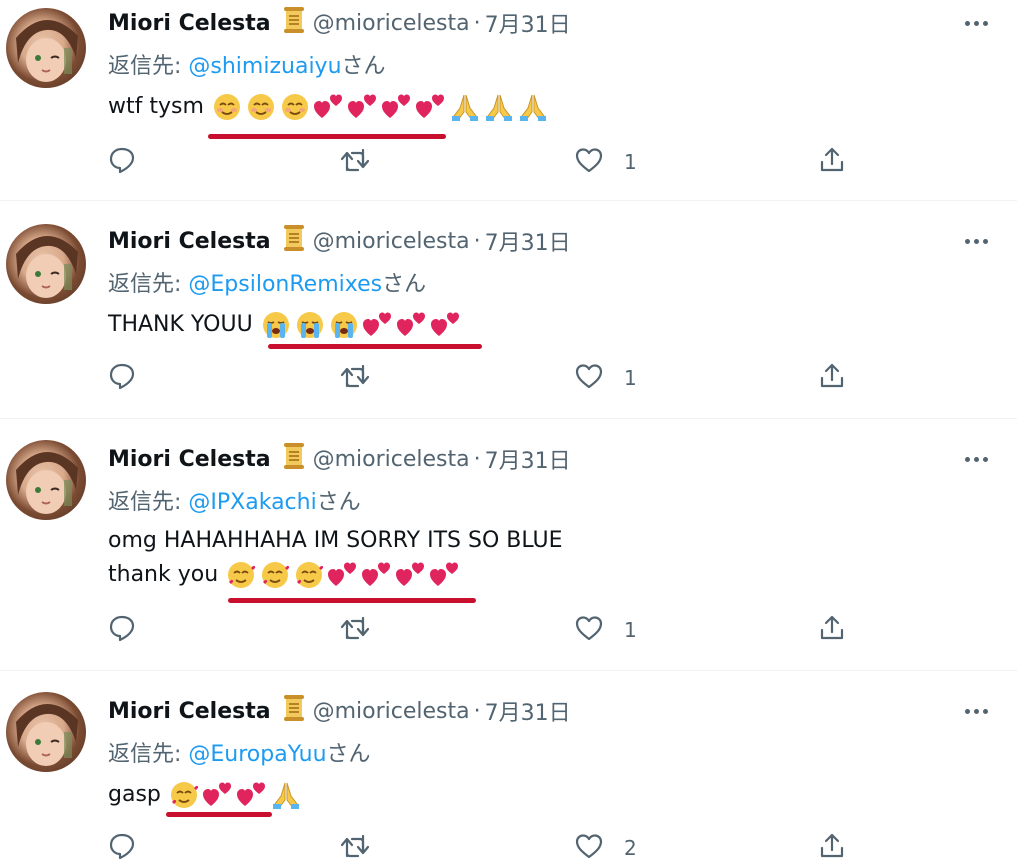  Describe the element at coordinates (630, 848) in the screenshot. I see `like-count: 2` at that location.